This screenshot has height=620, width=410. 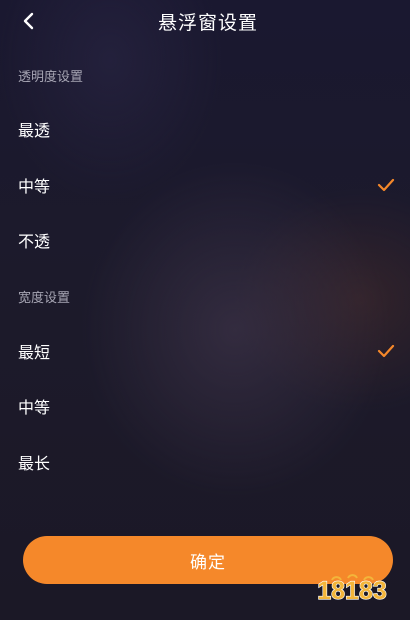 I want to click on option-label: 最长, so click(x=34, y=463).